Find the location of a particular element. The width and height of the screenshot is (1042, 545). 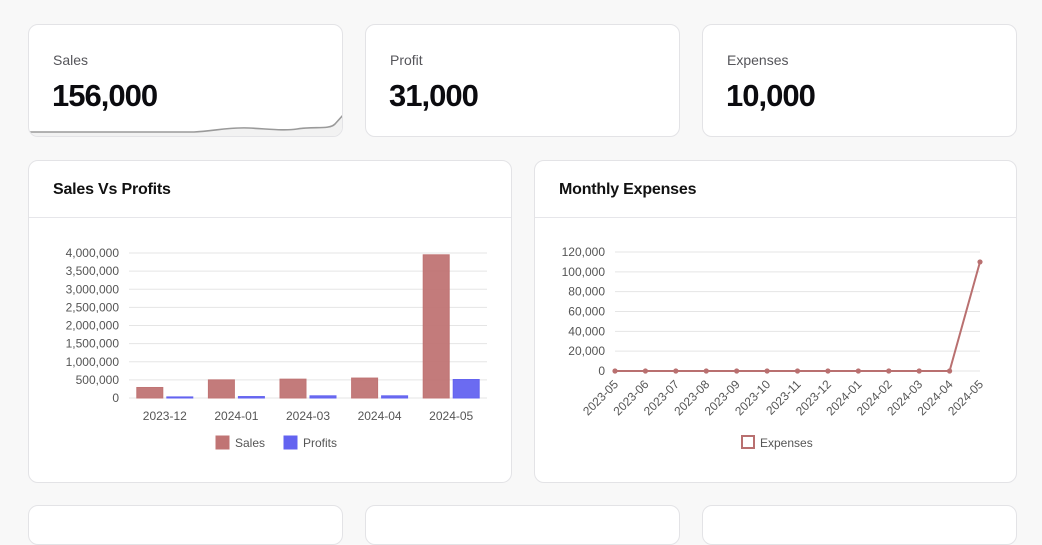

legend-swatch-sales is located at coordinates (222, 442).